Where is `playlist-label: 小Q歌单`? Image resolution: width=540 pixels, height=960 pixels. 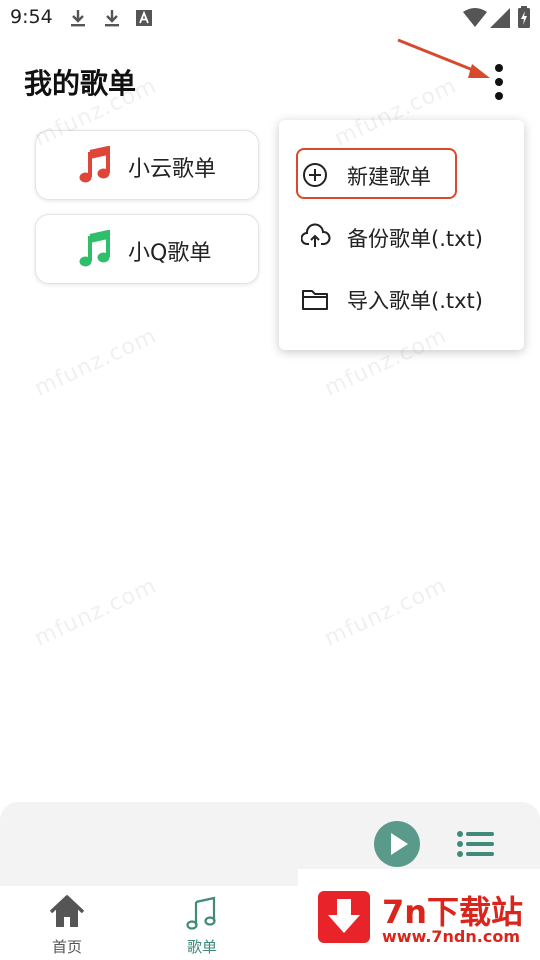
playlist-label: 小Q歌单 is located at coordinates (170, 253).